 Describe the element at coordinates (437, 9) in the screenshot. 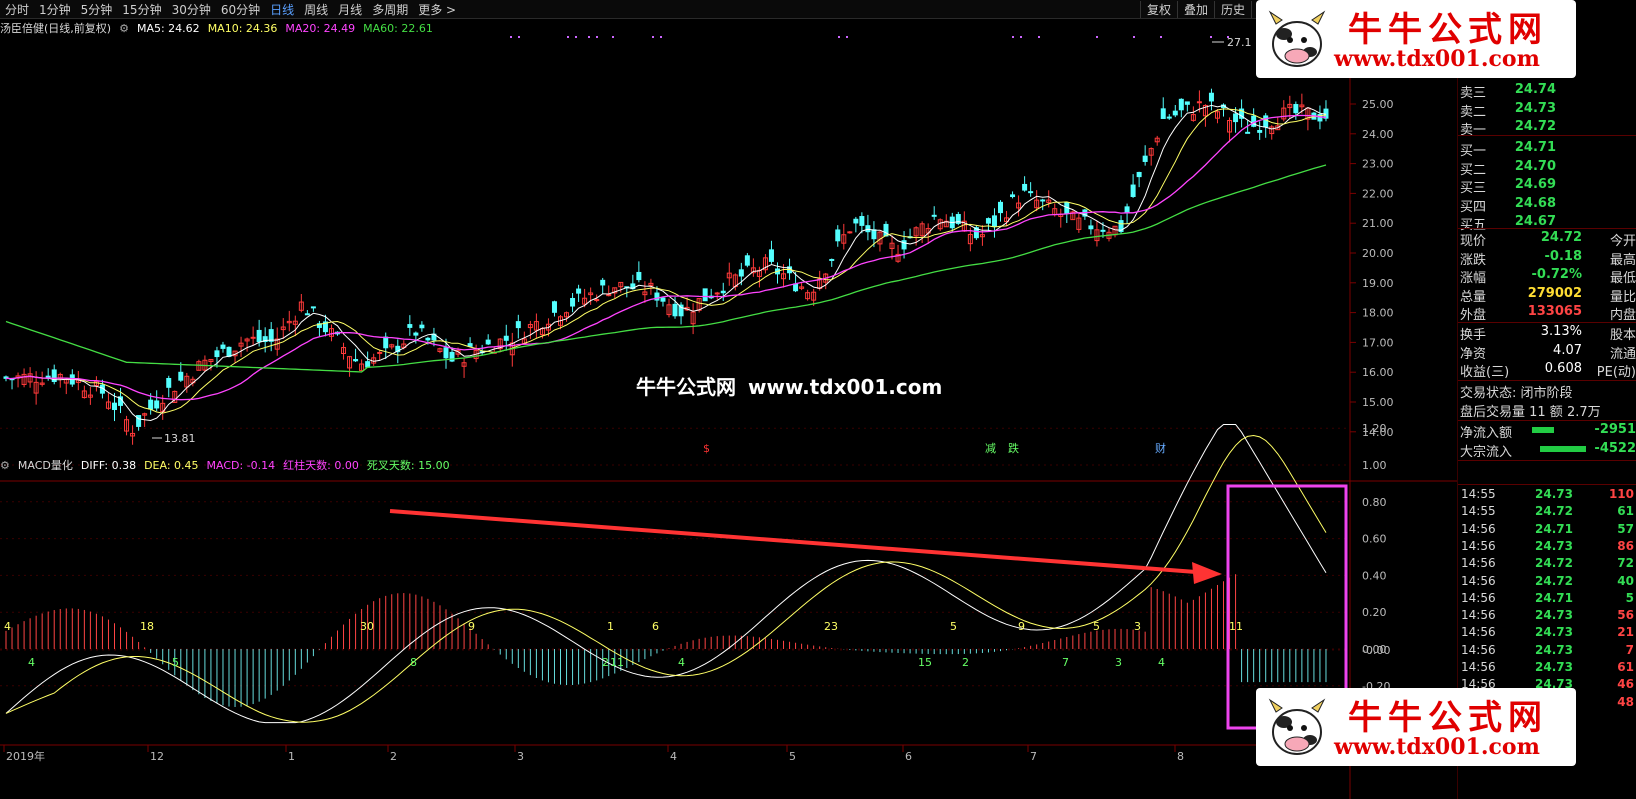

I see `timeframe-10: 更多 >` at that location.